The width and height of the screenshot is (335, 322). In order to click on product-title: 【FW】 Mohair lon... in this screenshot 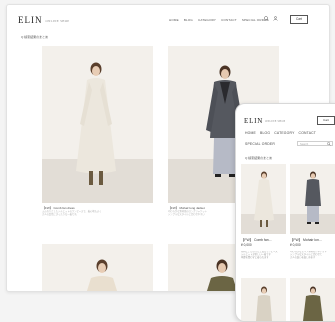, I will do `click(306, 239)`.